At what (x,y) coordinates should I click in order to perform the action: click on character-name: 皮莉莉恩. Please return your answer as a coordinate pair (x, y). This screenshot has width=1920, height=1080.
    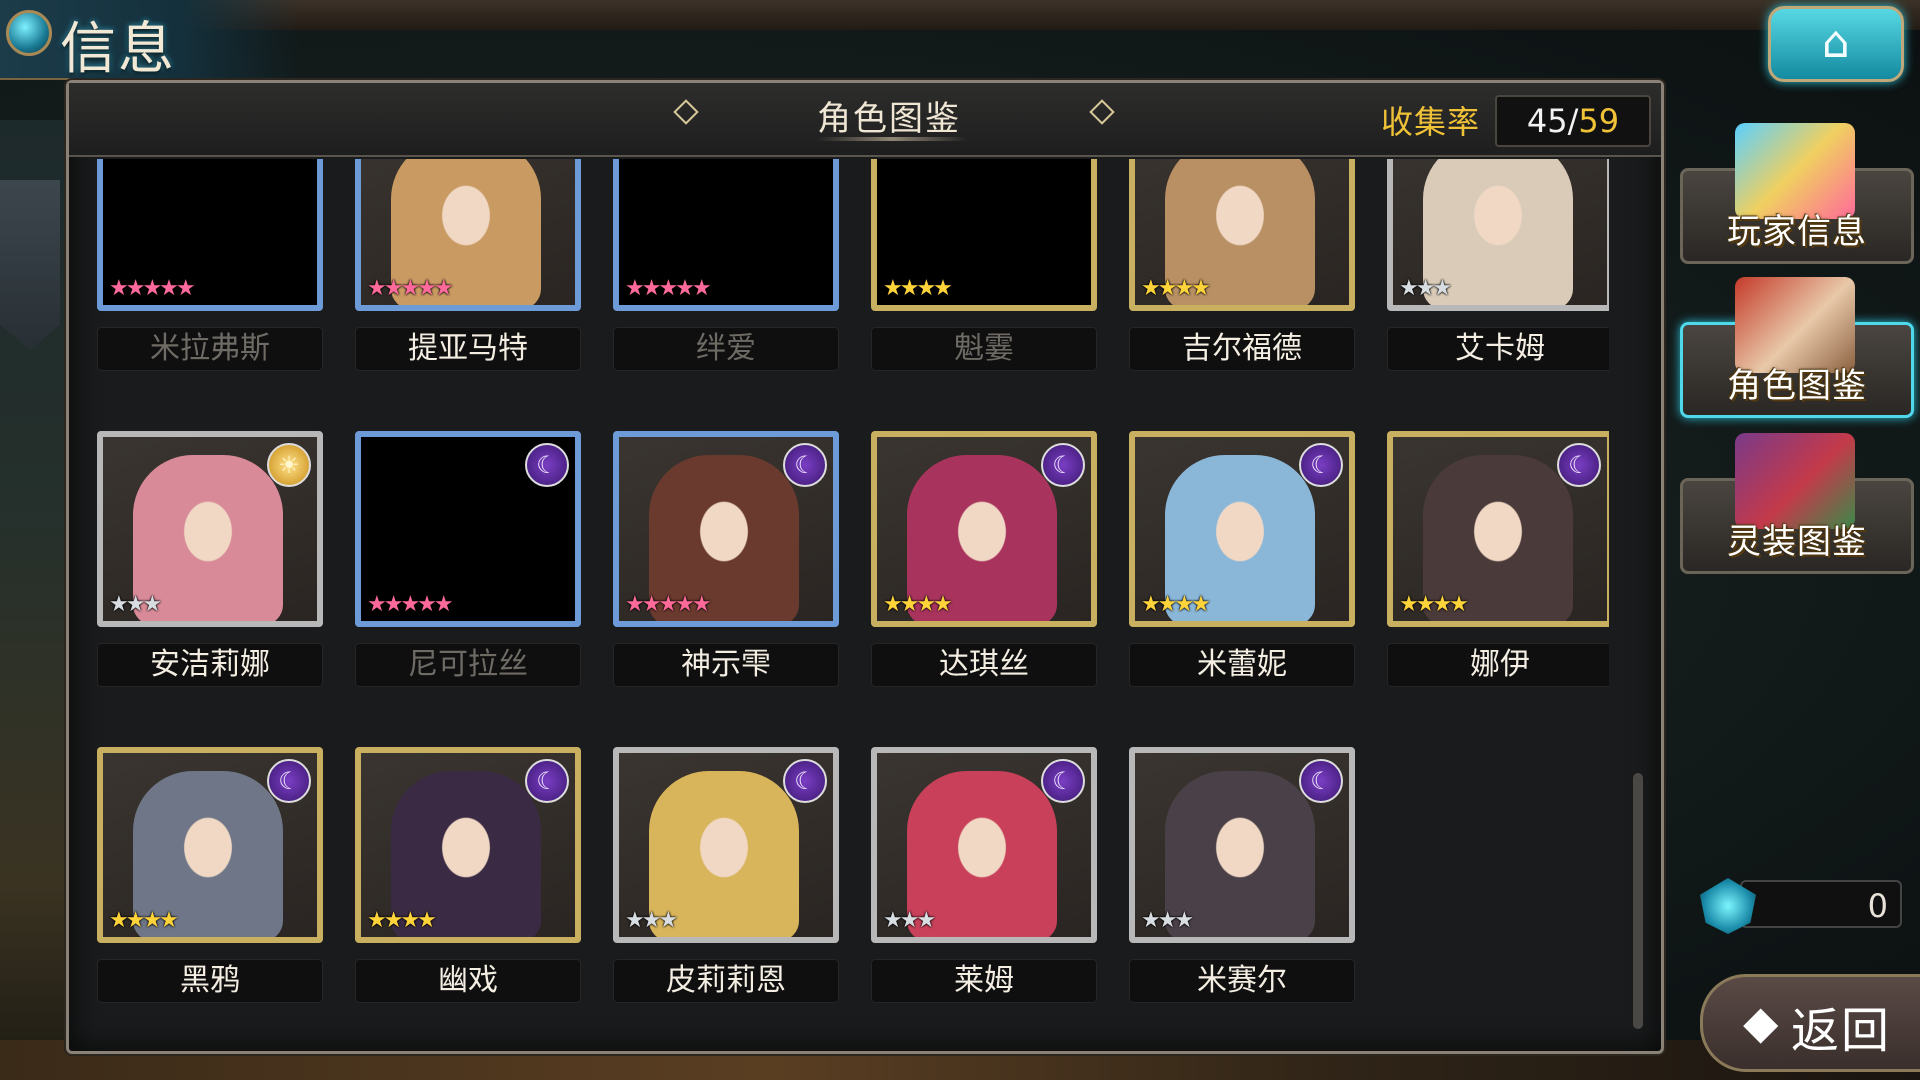
    Looking at the image, I should click on (726, 981).